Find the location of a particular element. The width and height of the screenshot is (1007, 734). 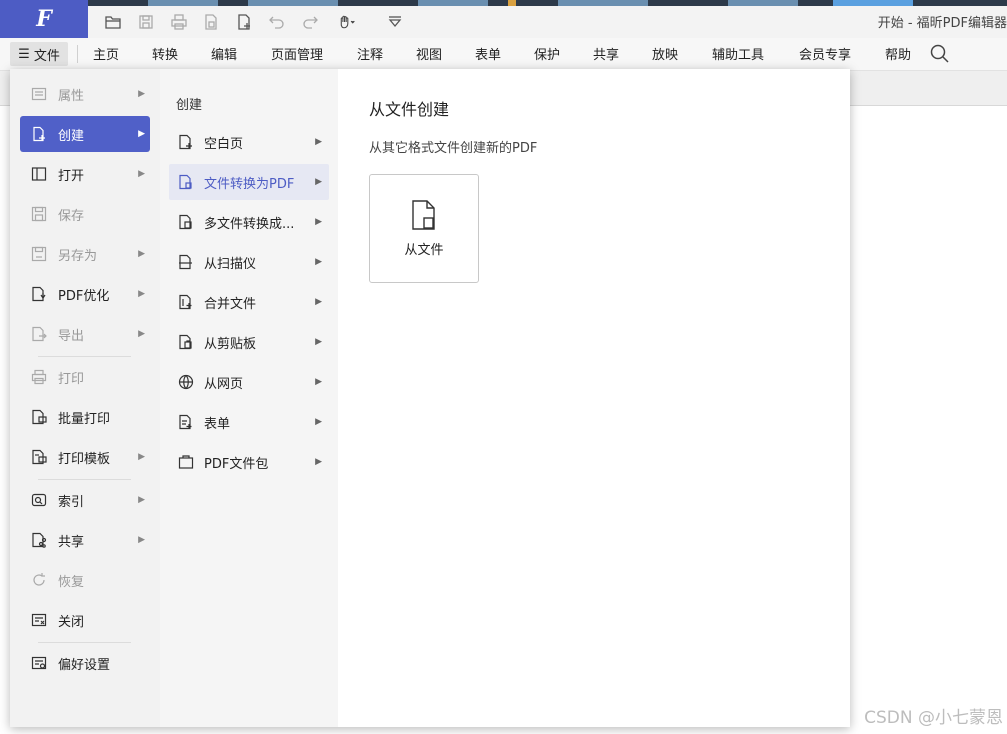

new-page-icon is located at coordinates (244, 22).